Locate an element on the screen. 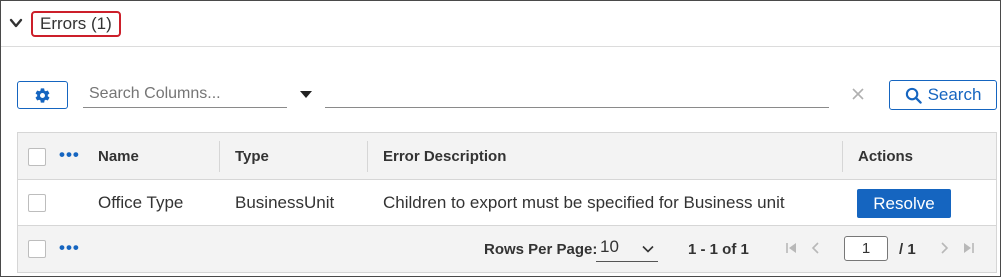  rows-per-page-select: 10 is located at coordinates (627, 248).